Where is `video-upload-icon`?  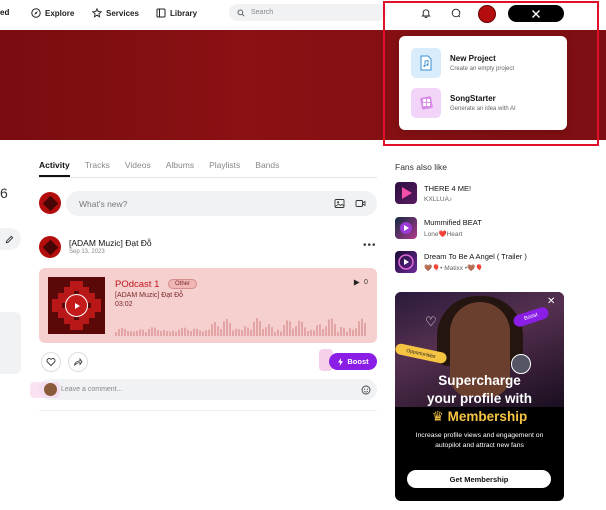
video-upload-icon is located at coordinates (360, 203).